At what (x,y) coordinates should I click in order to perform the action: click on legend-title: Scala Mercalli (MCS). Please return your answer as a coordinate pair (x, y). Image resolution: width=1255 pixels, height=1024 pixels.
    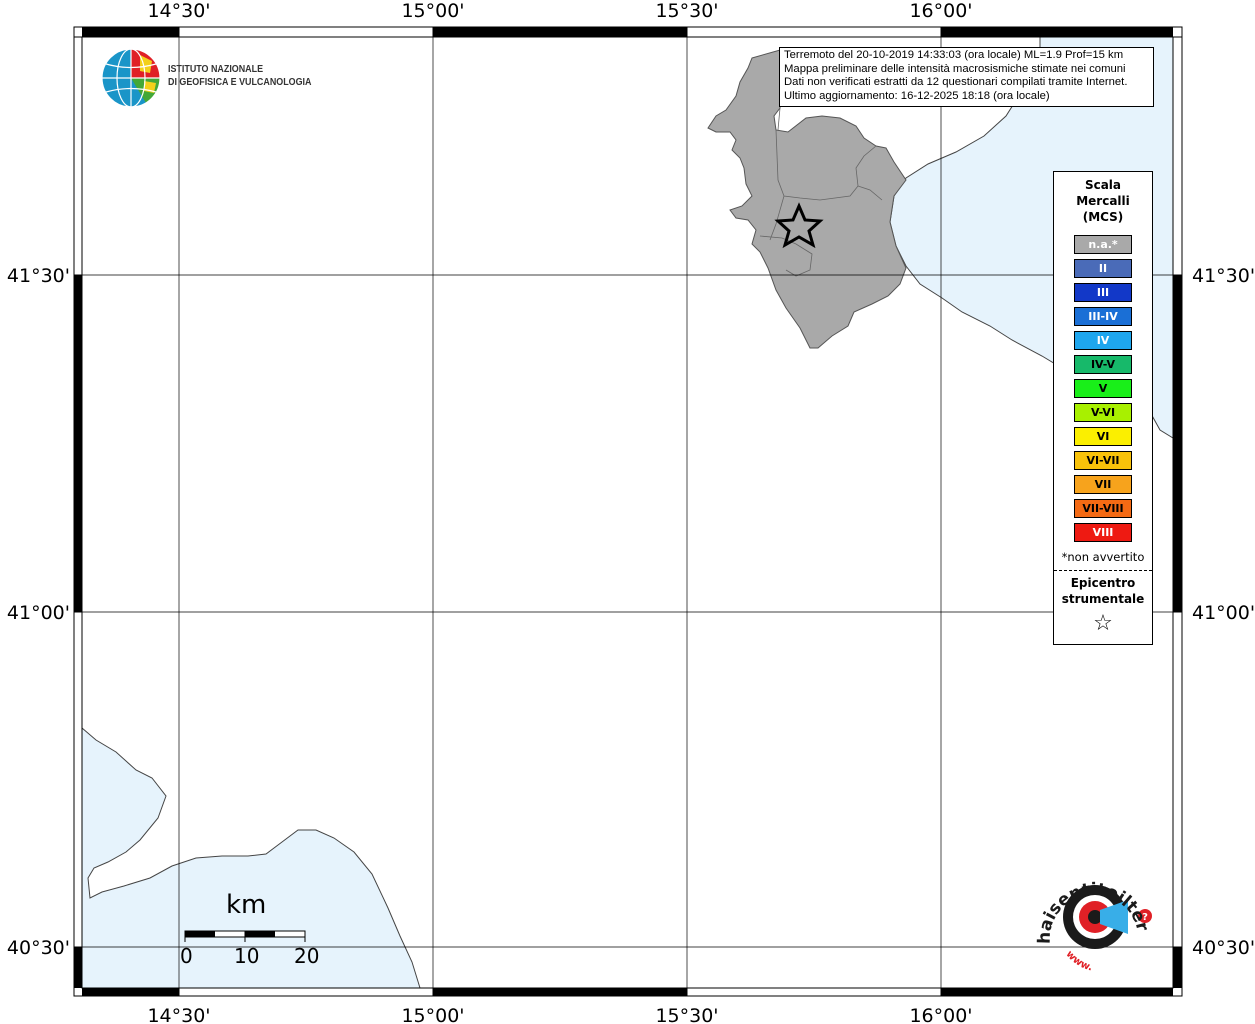
    Looking at the image, I should click on (1103, 201).